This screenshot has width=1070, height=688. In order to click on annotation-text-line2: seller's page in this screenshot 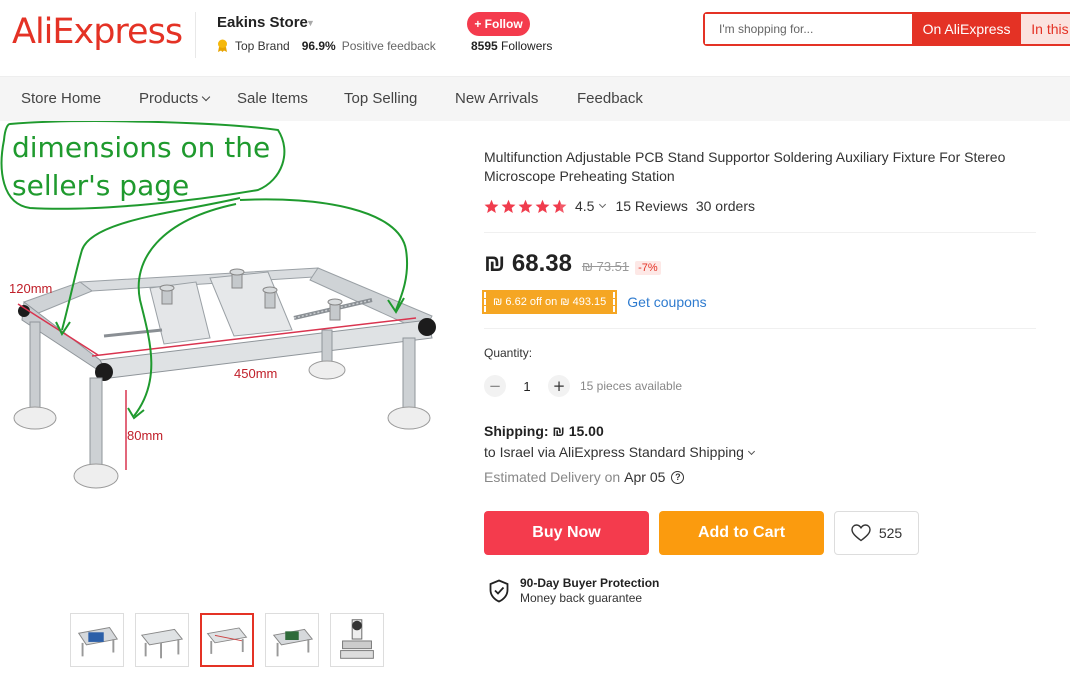, I will do `click(100, 185)`.